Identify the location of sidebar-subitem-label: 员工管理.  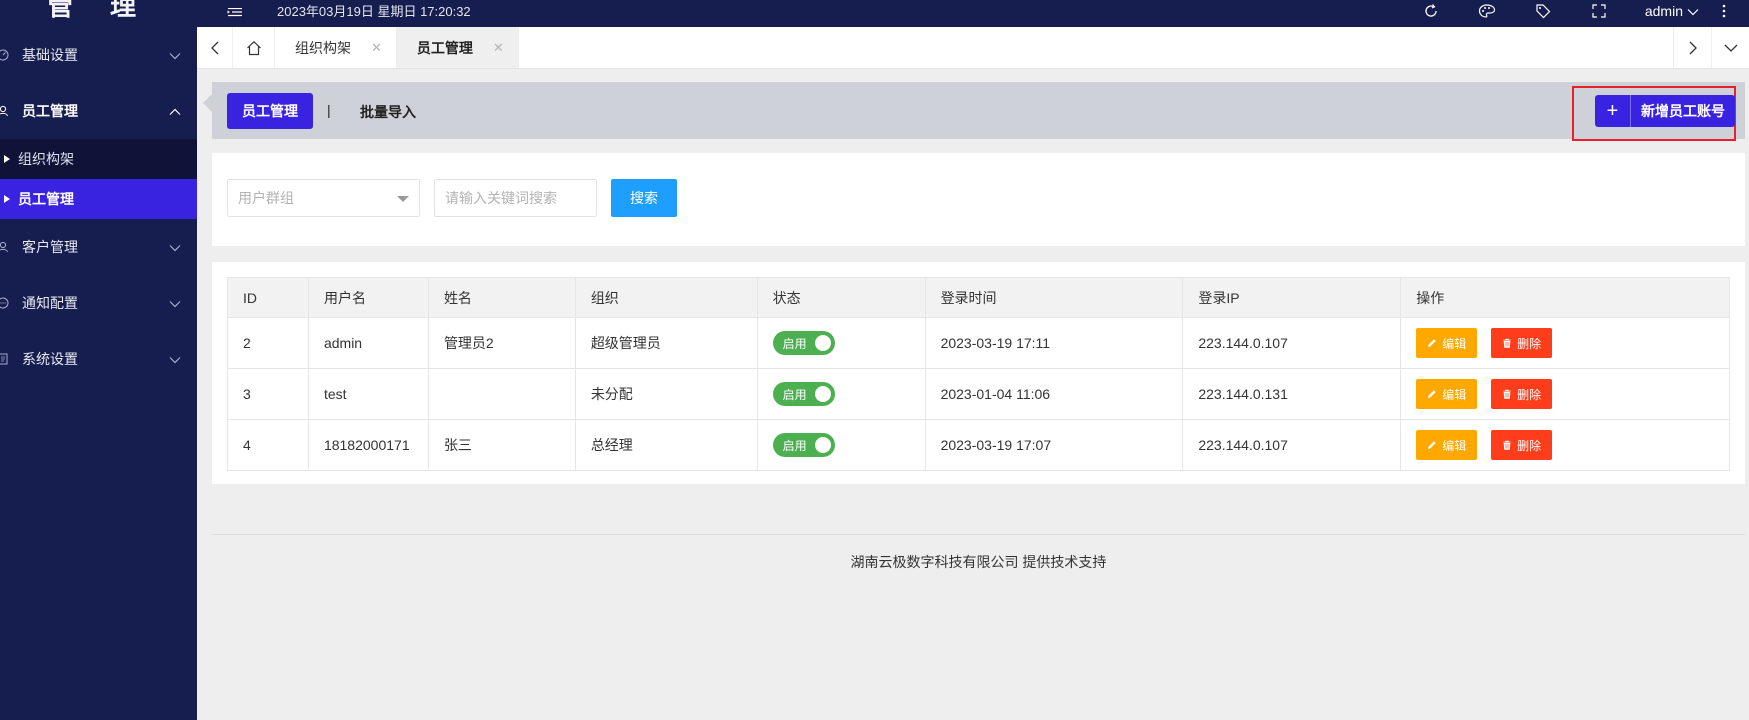
(46, 199).